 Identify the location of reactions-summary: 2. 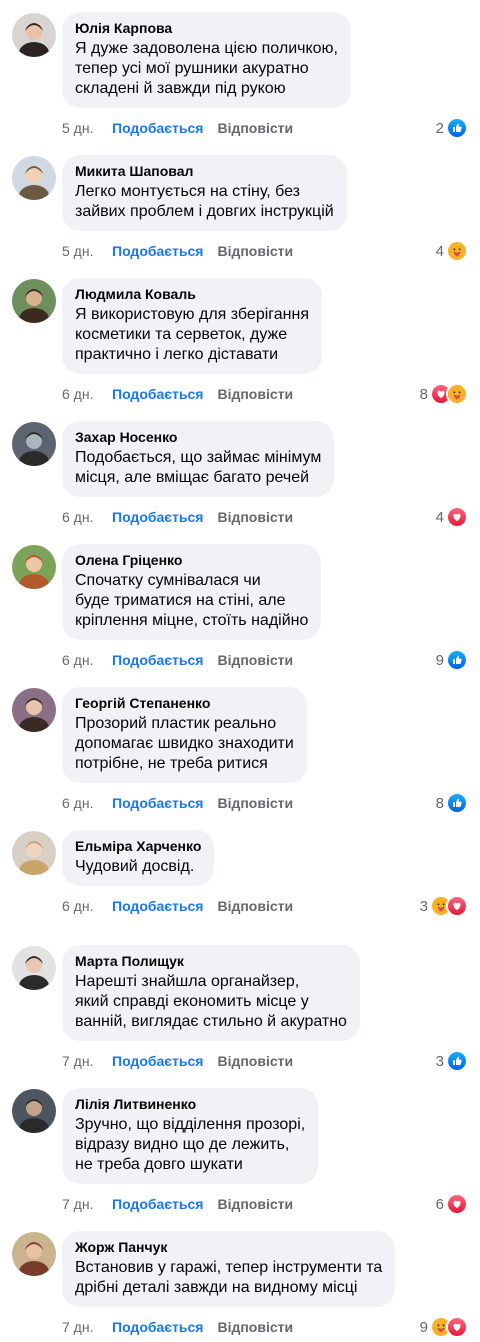
(452, 128).